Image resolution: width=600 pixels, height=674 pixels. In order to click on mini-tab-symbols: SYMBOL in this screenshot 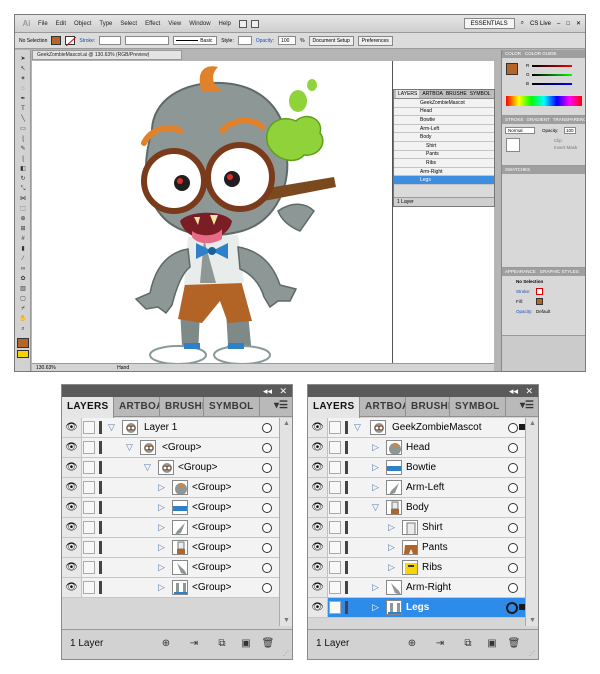, I will do `click(480, 94)`.